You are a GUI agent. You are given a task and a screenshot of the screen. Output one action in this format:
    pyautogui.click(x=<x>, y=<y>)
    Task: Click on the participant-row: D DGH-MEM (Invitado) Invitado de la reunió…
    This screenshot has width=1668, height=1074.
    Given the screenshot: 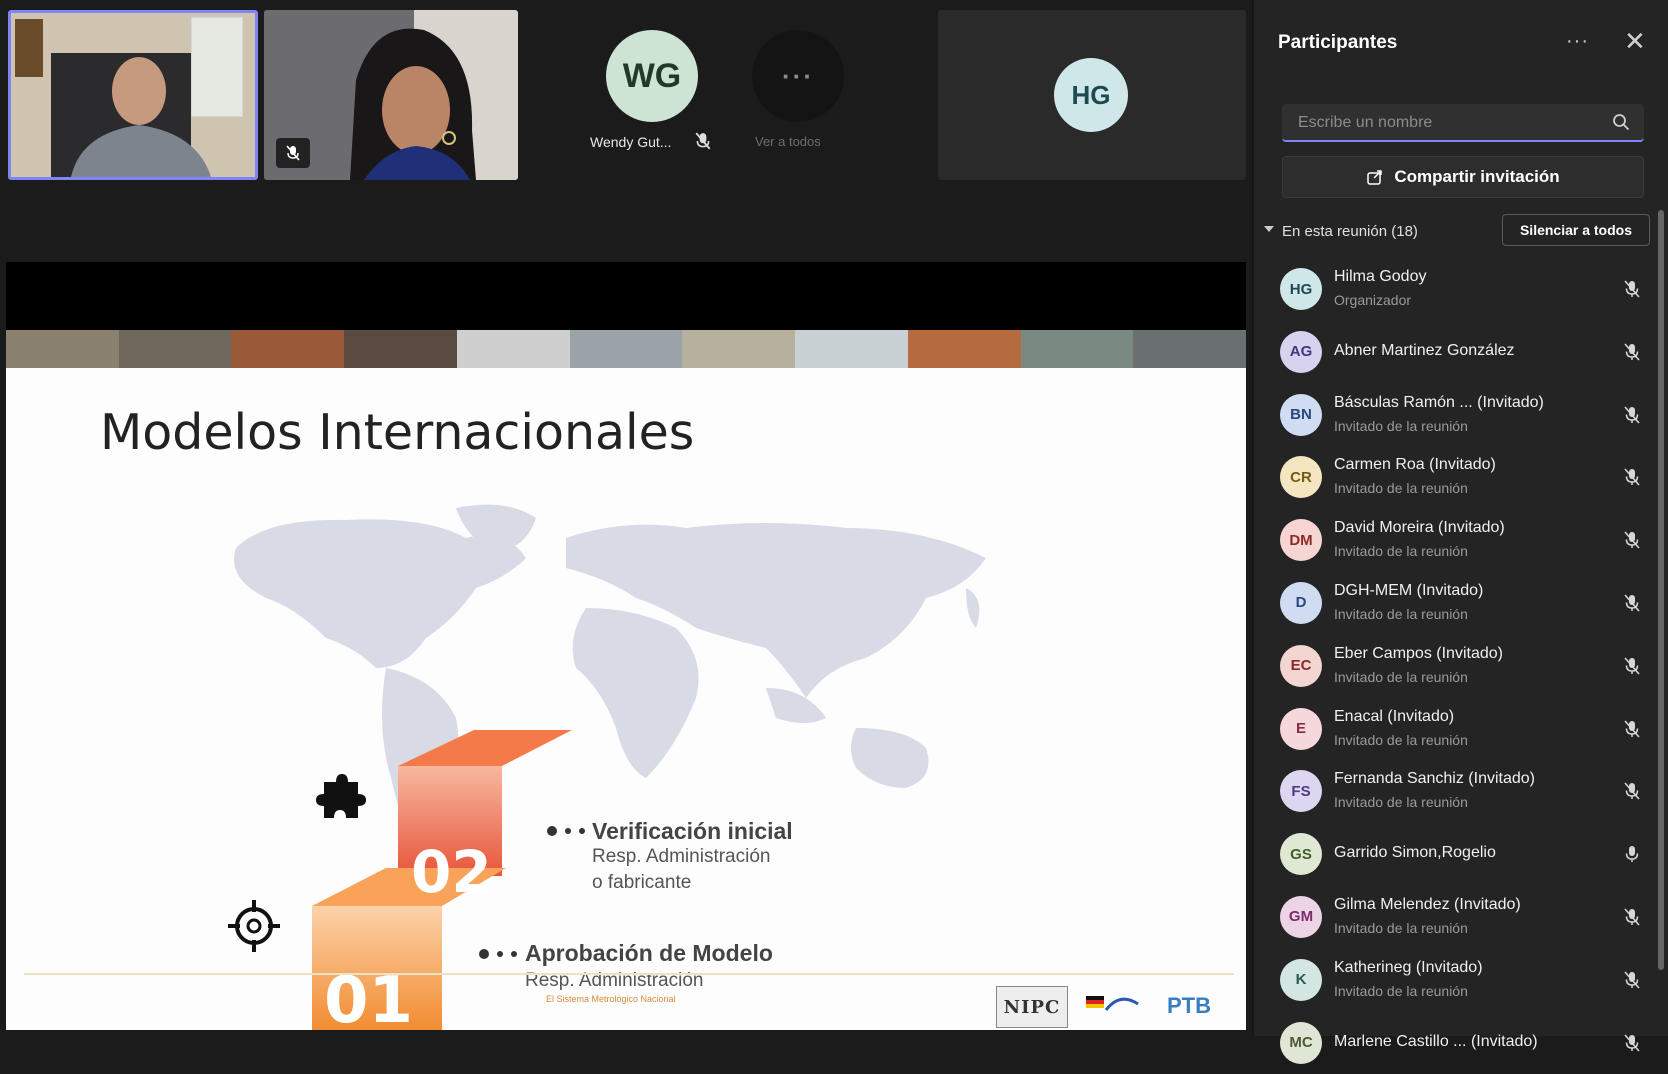 What is the action you would take?
    pyautogui.click(x=1456, y=603)
    